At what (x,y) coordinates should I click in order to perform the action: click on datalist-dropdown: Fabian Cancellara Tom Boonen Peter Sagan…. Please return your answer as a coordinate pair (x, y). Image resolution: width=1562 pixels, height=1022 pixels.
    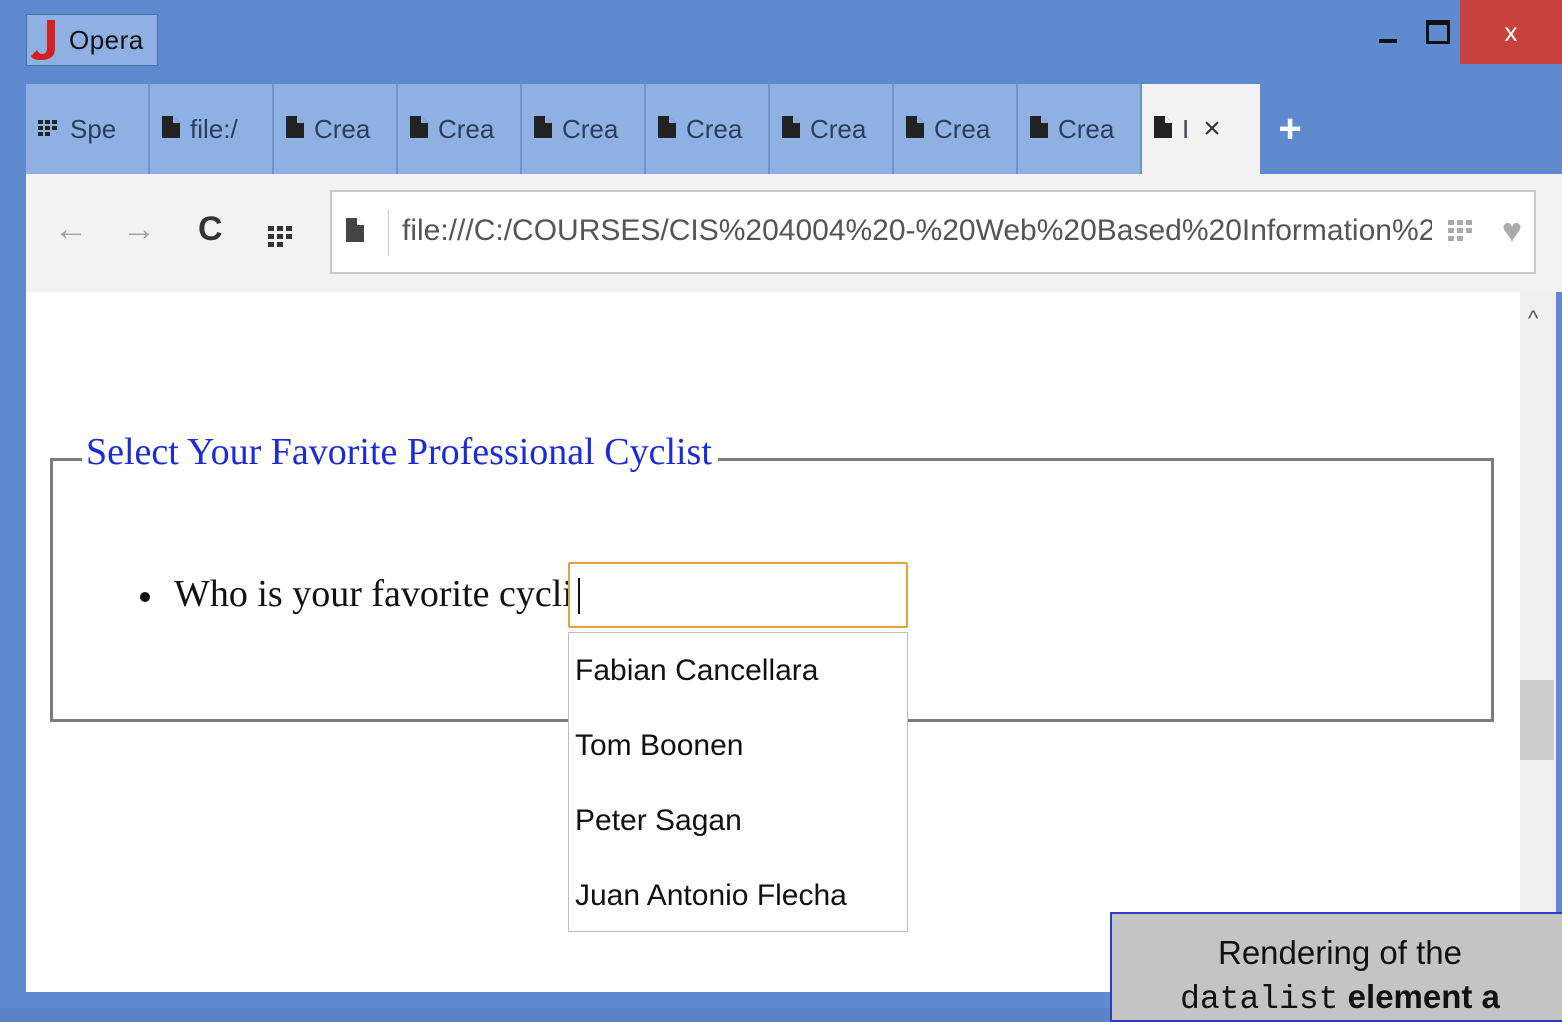
    Looking at the image, I should click on (738, 782).